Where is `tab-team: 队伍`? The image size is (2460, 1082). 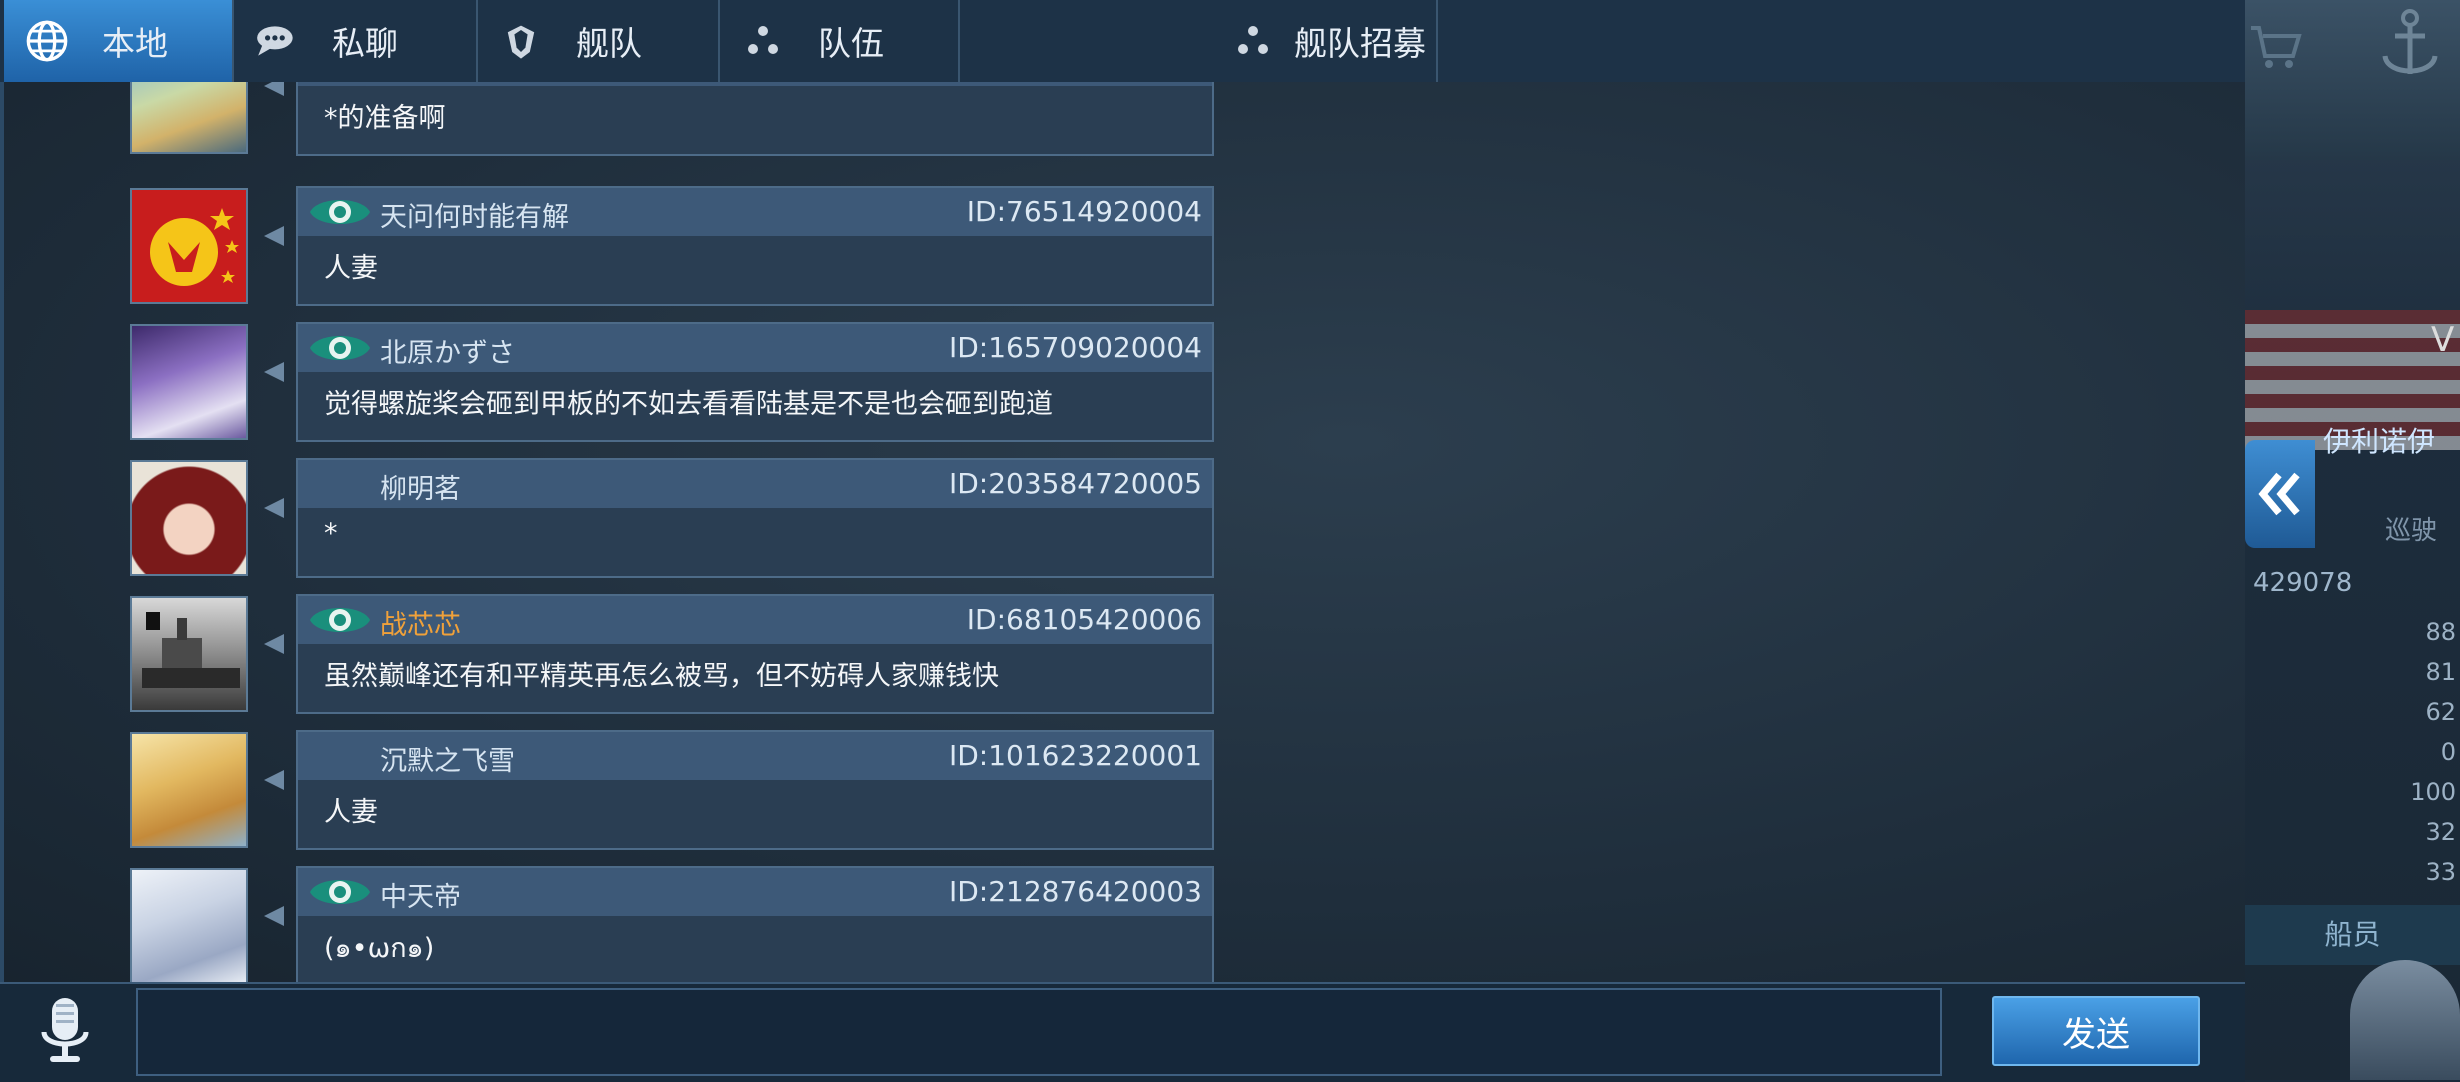 tab-team: 队伍 is located at coordinates (840, 41).